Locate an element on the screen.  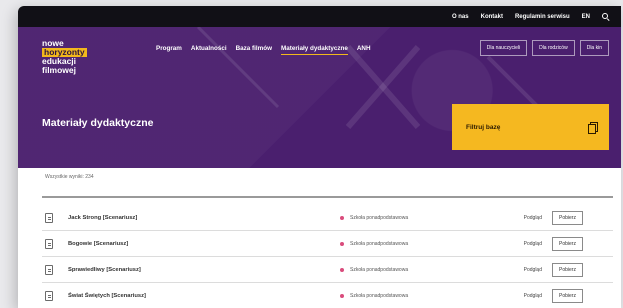
page-title: Materiały dydaktyczne is located at coordinates (98, 123).